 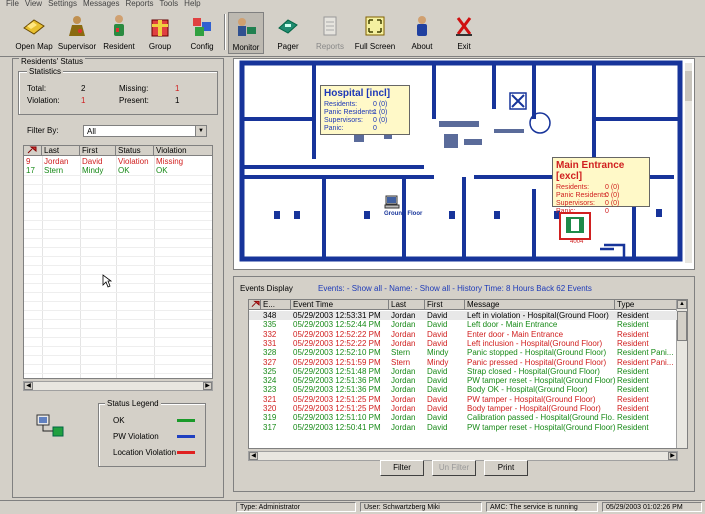 I want to click on zone-stat-value: 0, so click(x=607, y=211).